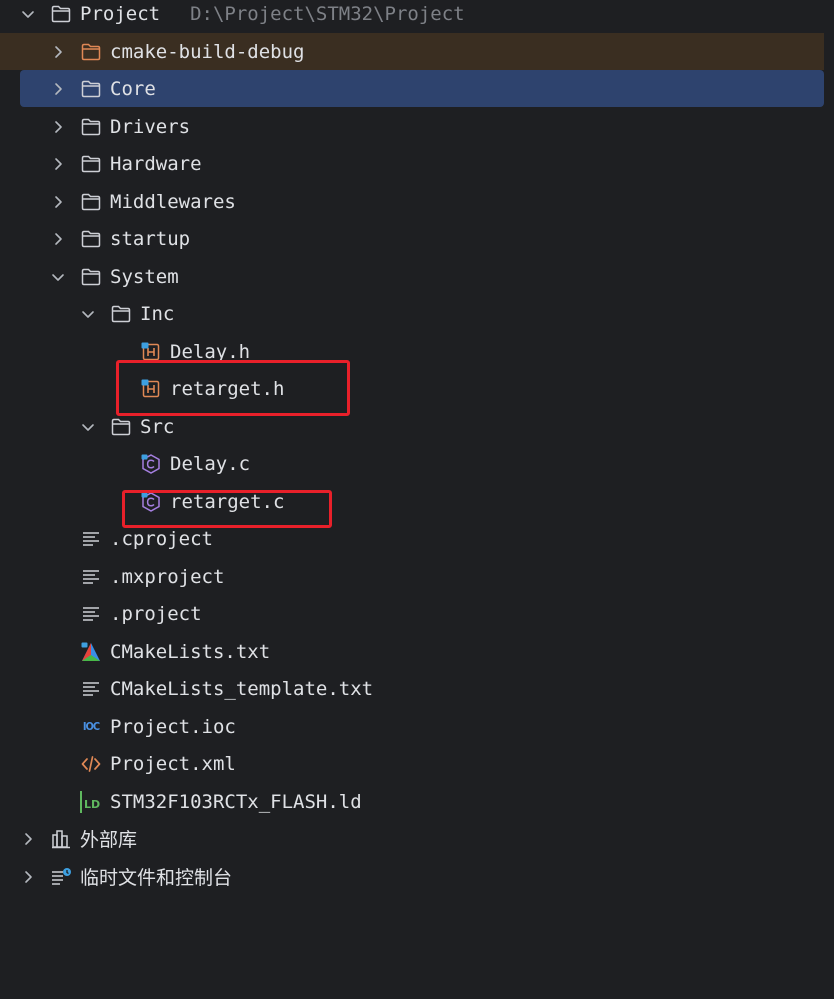  What do you see at coordinates (156, 613) in the screenshot?
I see `tree-item-label: .project` at bounding box center [156, 613].